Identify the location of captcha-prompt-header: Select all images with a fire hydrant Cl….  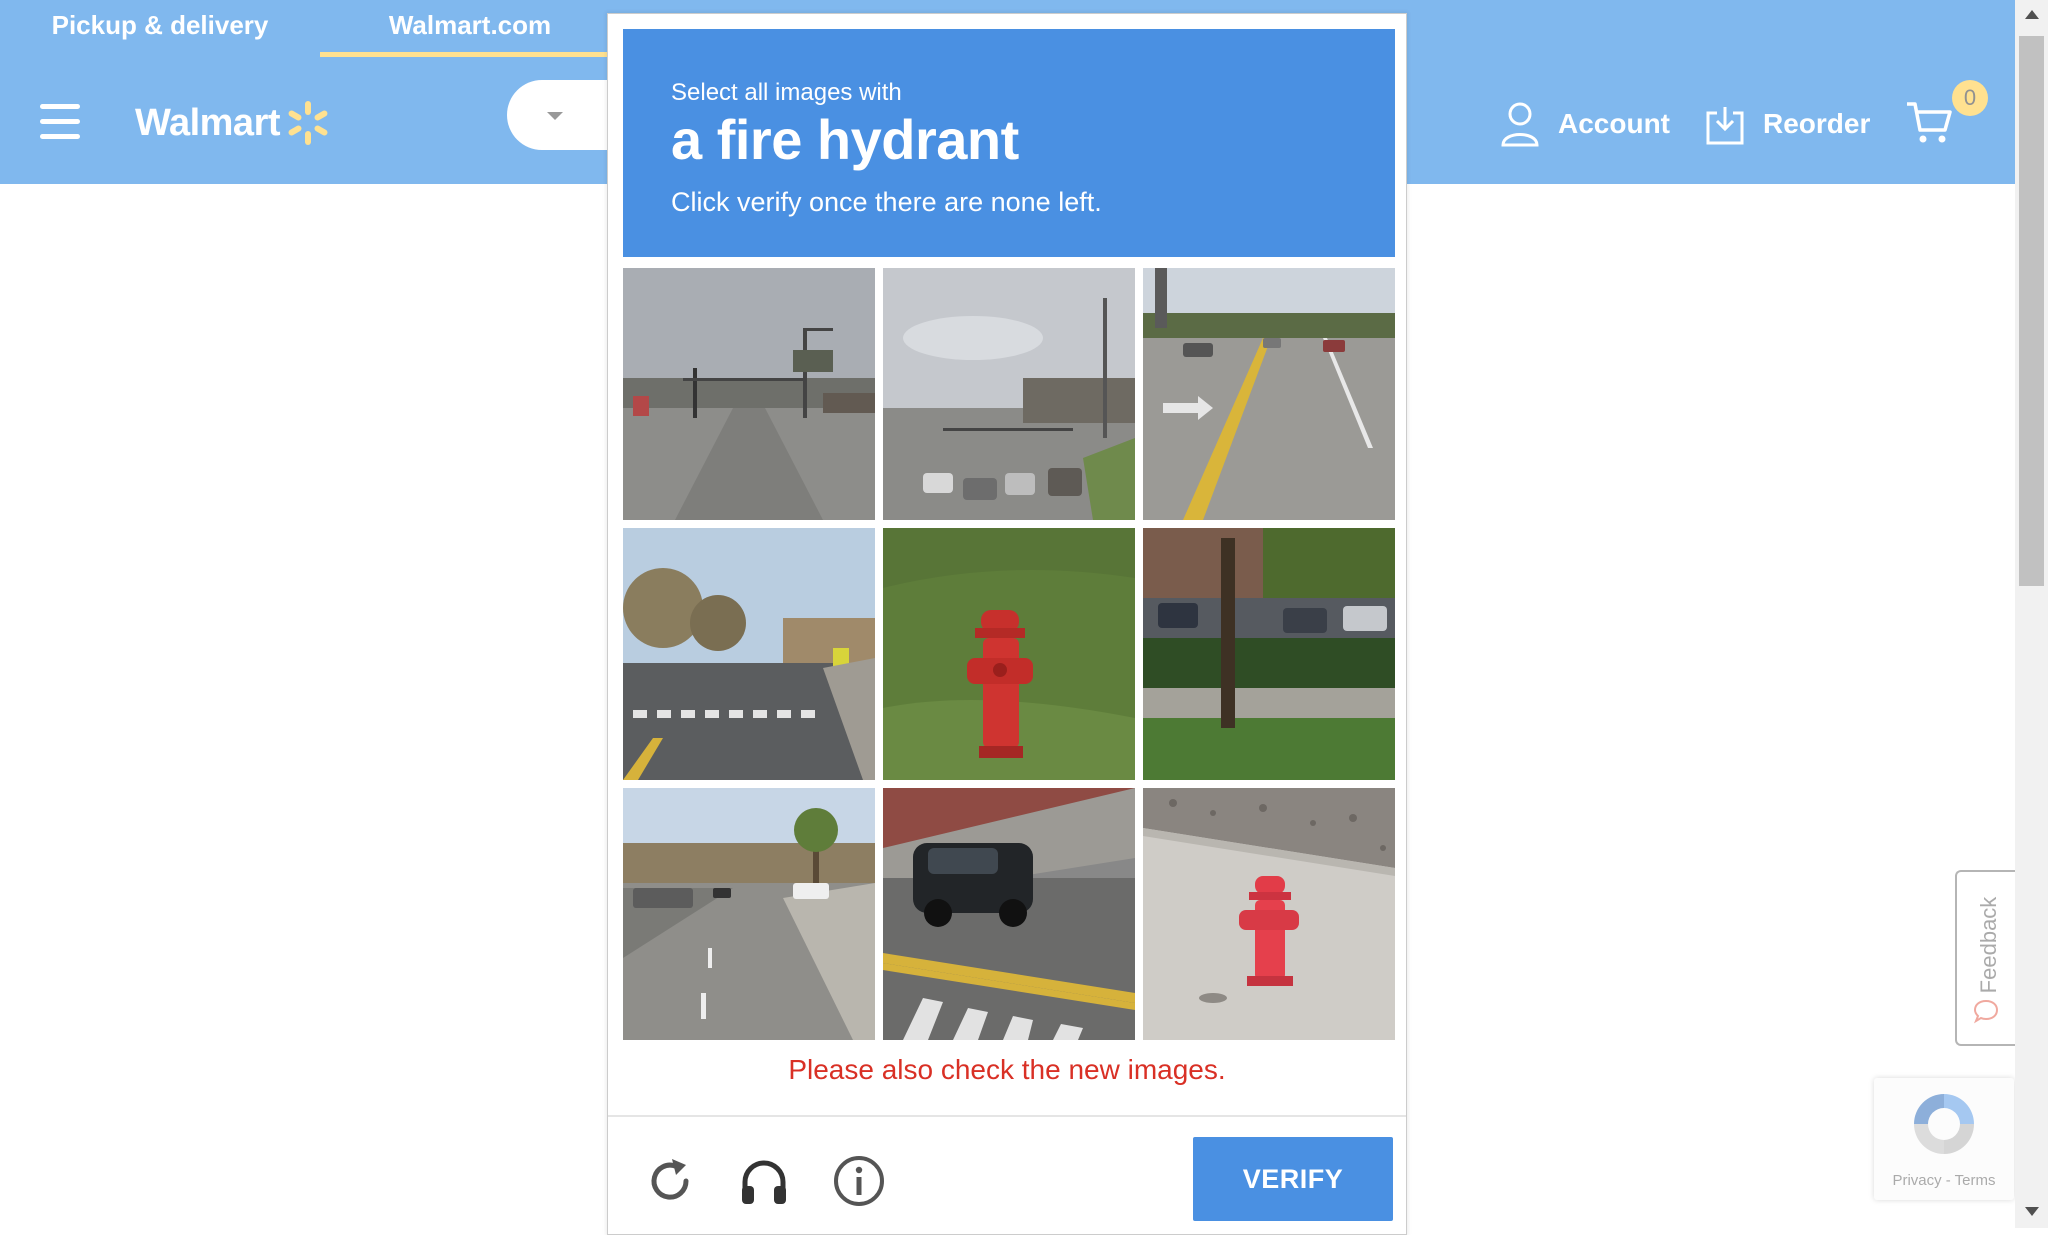
(1009, 143).